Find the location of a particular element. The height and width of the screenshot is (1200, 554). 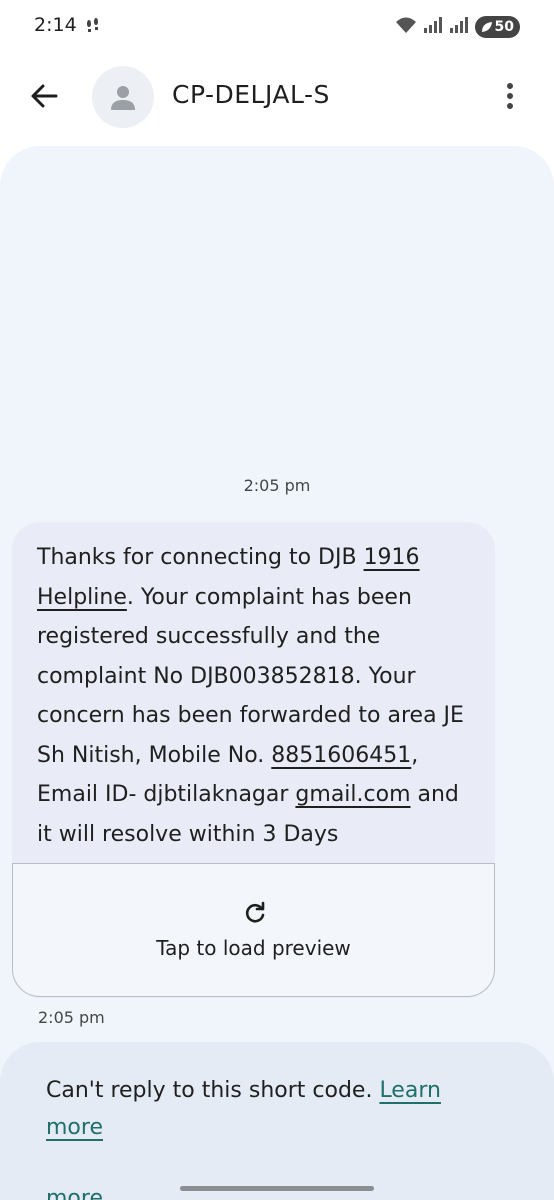

status-bar: 2:14 50 is located at coordinates (277, 28).